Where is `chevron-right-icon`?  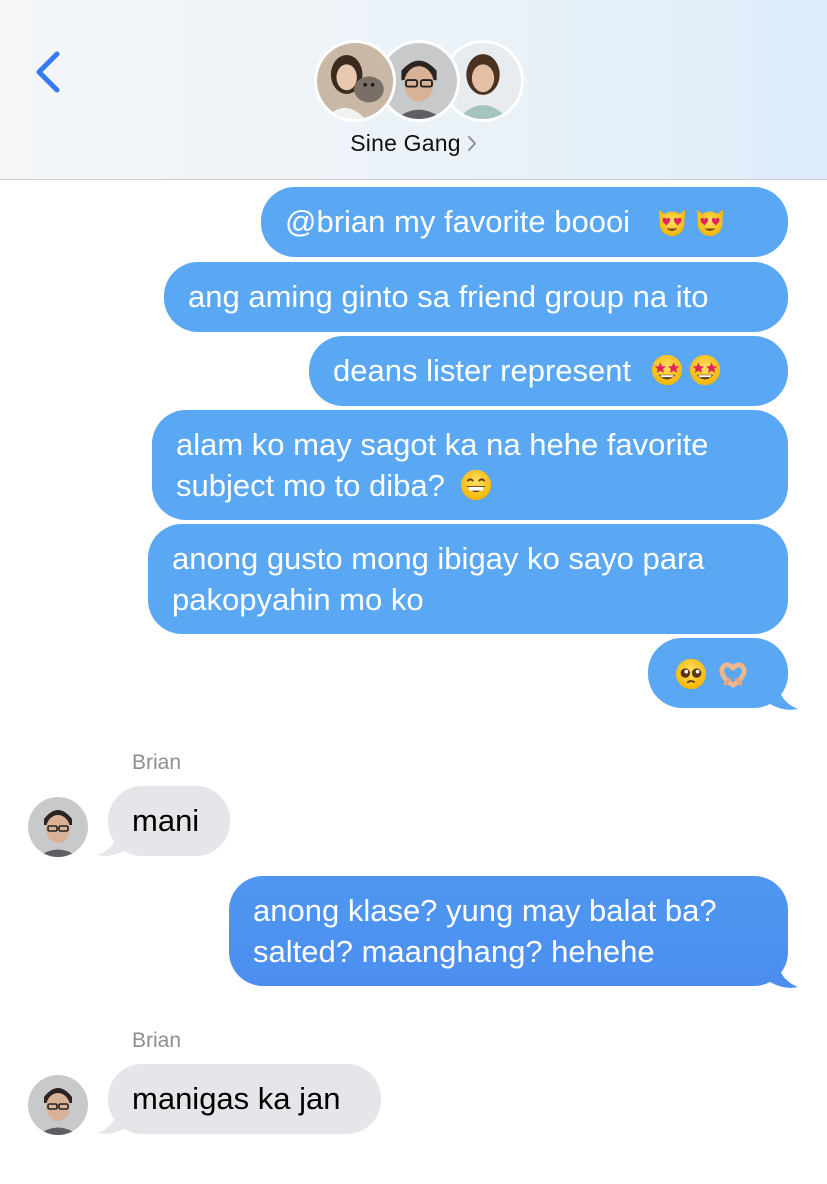 chevron-right-icon is located at coordinates (471, 143).